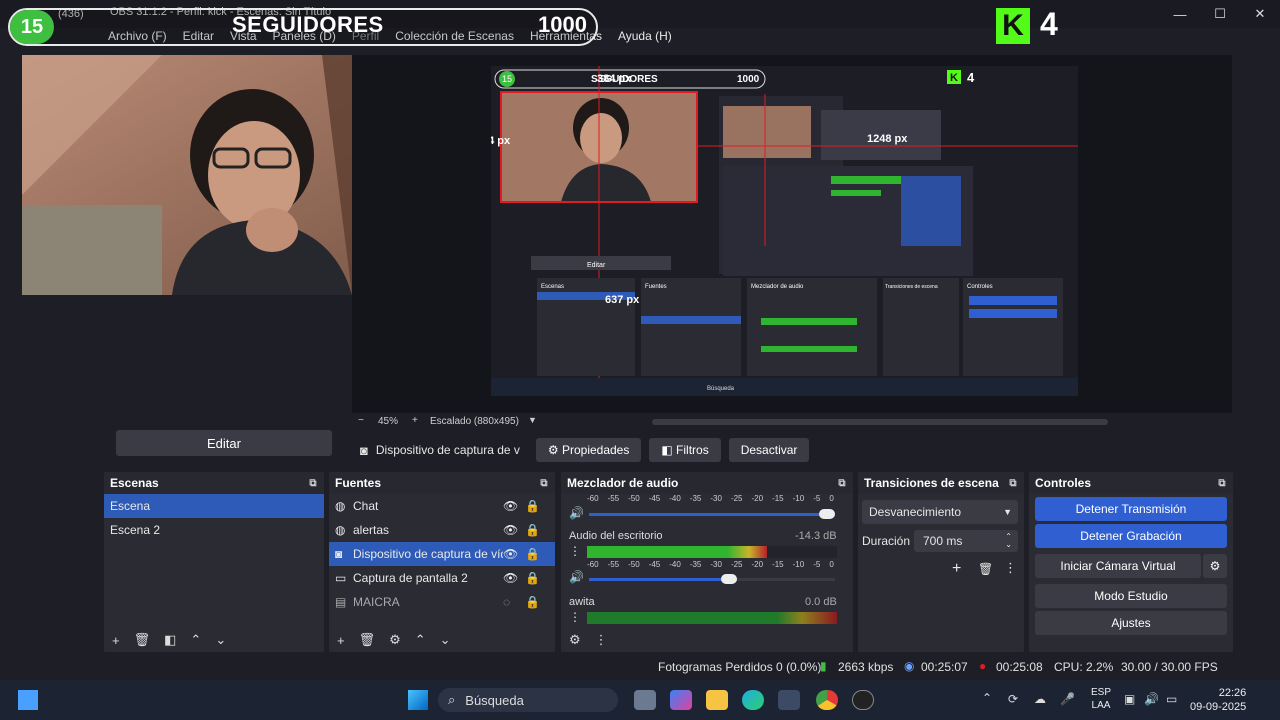 This screenshot has width=1280, height=720. Describe the element at coordinates (28, 700) in the screenshot. I see `obs-window-icon` at that location.